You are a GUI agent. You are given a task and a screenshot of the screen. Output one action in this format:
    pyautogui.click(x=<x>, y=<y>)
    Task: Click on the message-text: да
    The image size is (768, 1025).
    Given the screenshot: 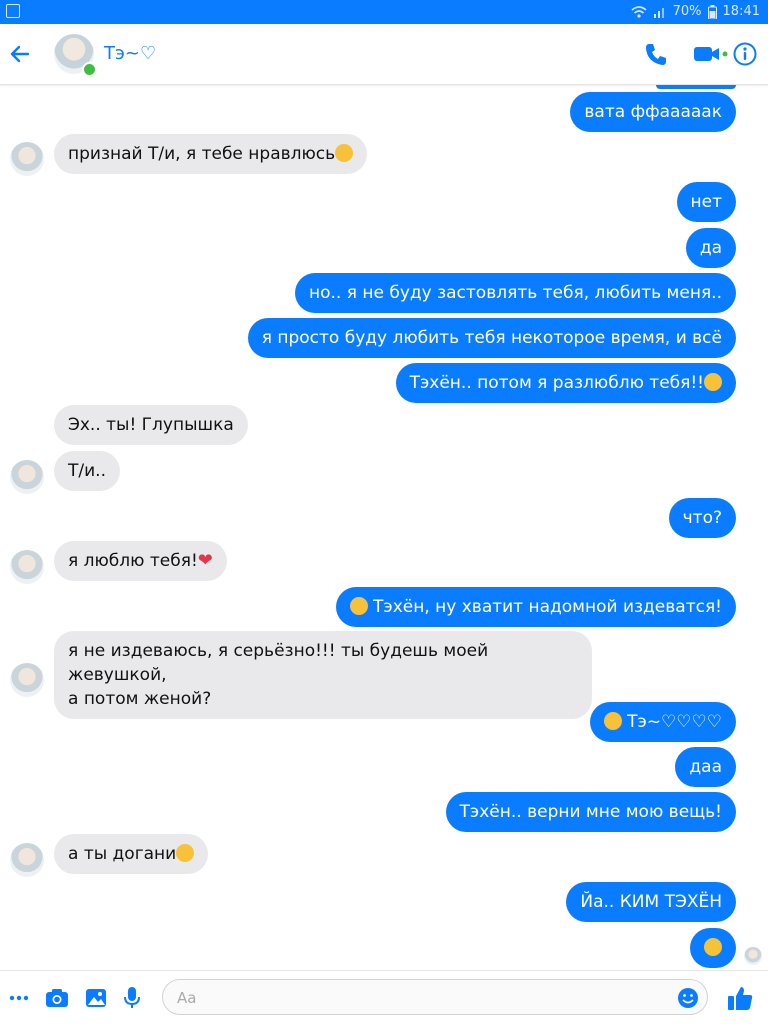 What is the action you would take?
    pyautogui.click(x=710, y=248)
    